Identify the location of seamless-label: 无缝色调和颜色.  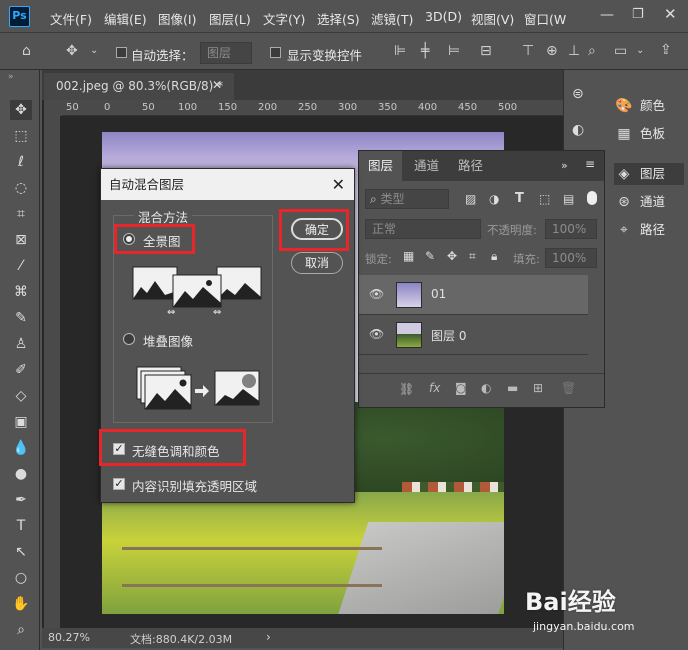
(176, 450).